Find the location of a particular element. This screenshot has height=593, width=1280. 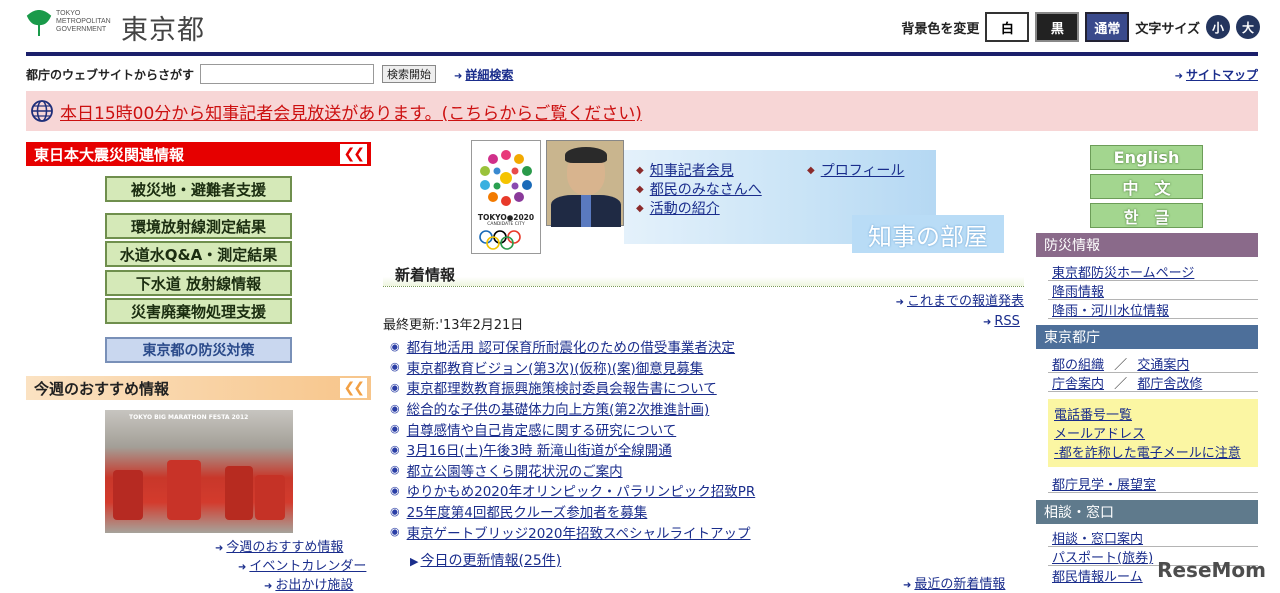

tocho-link-access: 交通案内 is located at coordinates (1163, 365).